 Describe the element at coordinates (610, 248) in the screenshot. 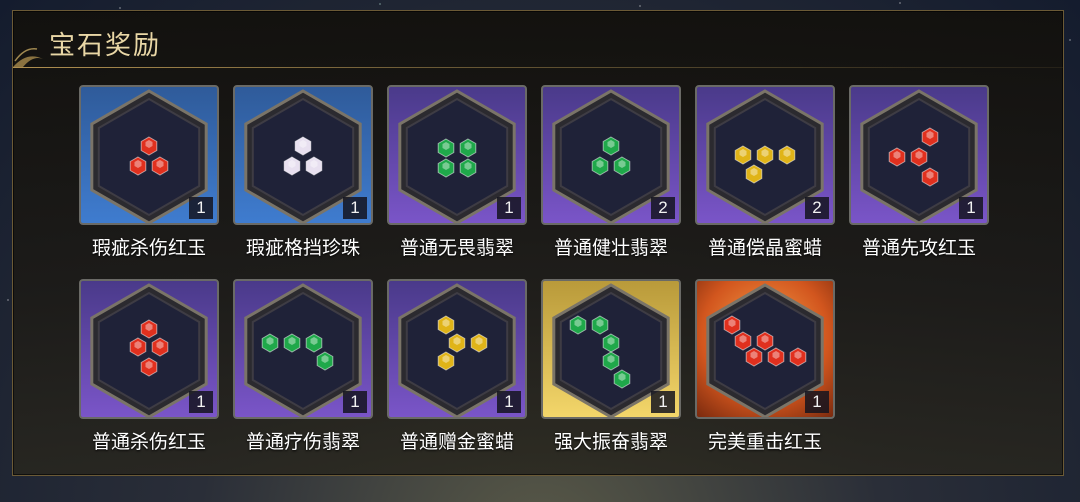

I see `gem-name-label: 普通健壮翡翠` at that location.